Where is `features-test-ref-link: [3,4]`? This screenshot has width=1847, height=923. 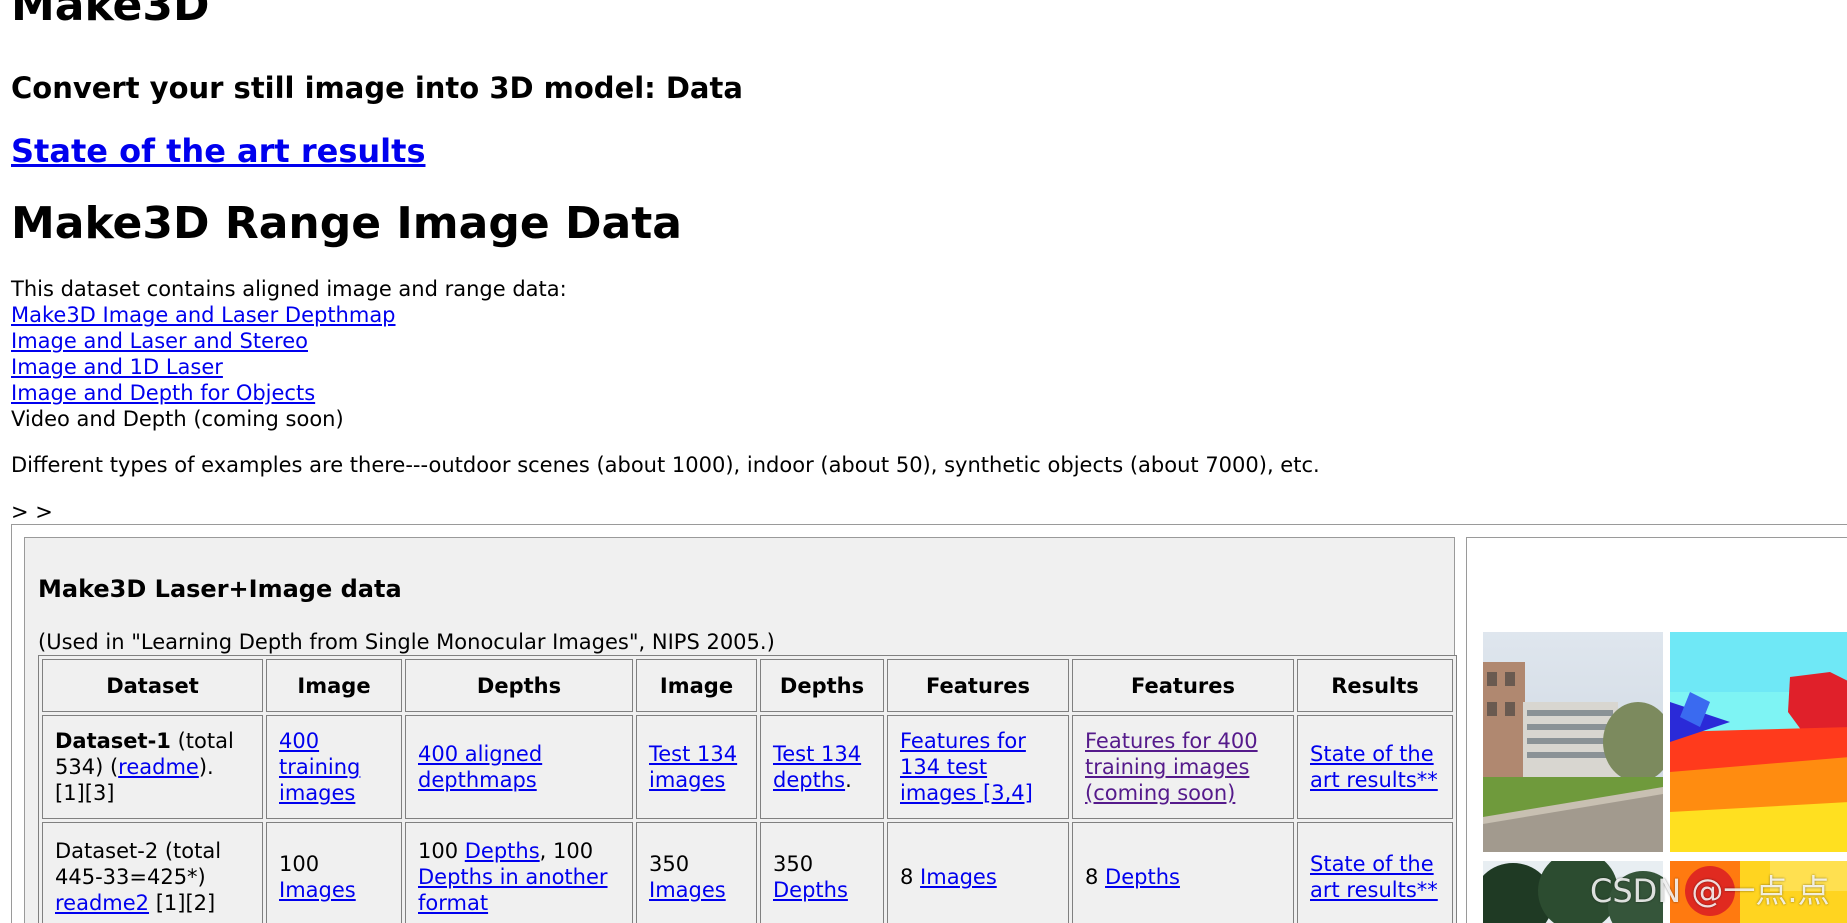
features-test-ref-link: [3,4] is located at coordinates (1008, 793).